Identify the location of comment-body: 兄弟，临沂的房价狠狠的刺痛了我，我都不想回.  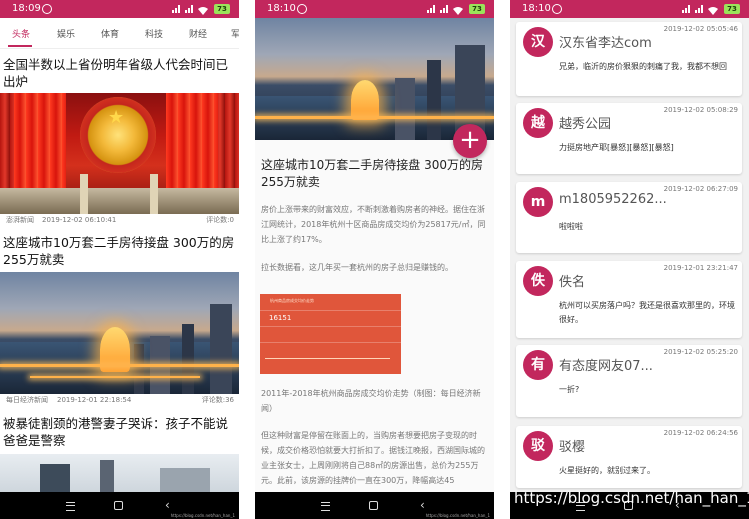
(643, 66).